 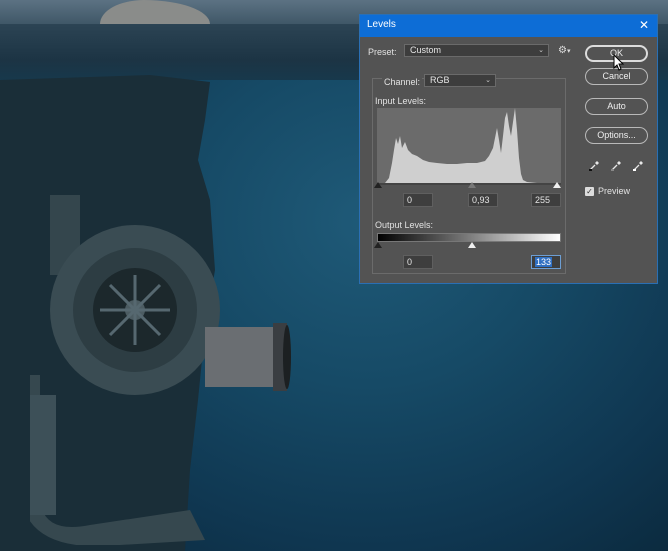 What do you see at coordinates (378, 245) in the screenshot?
I see `output-black-slider` at bounding box center [378, 245].